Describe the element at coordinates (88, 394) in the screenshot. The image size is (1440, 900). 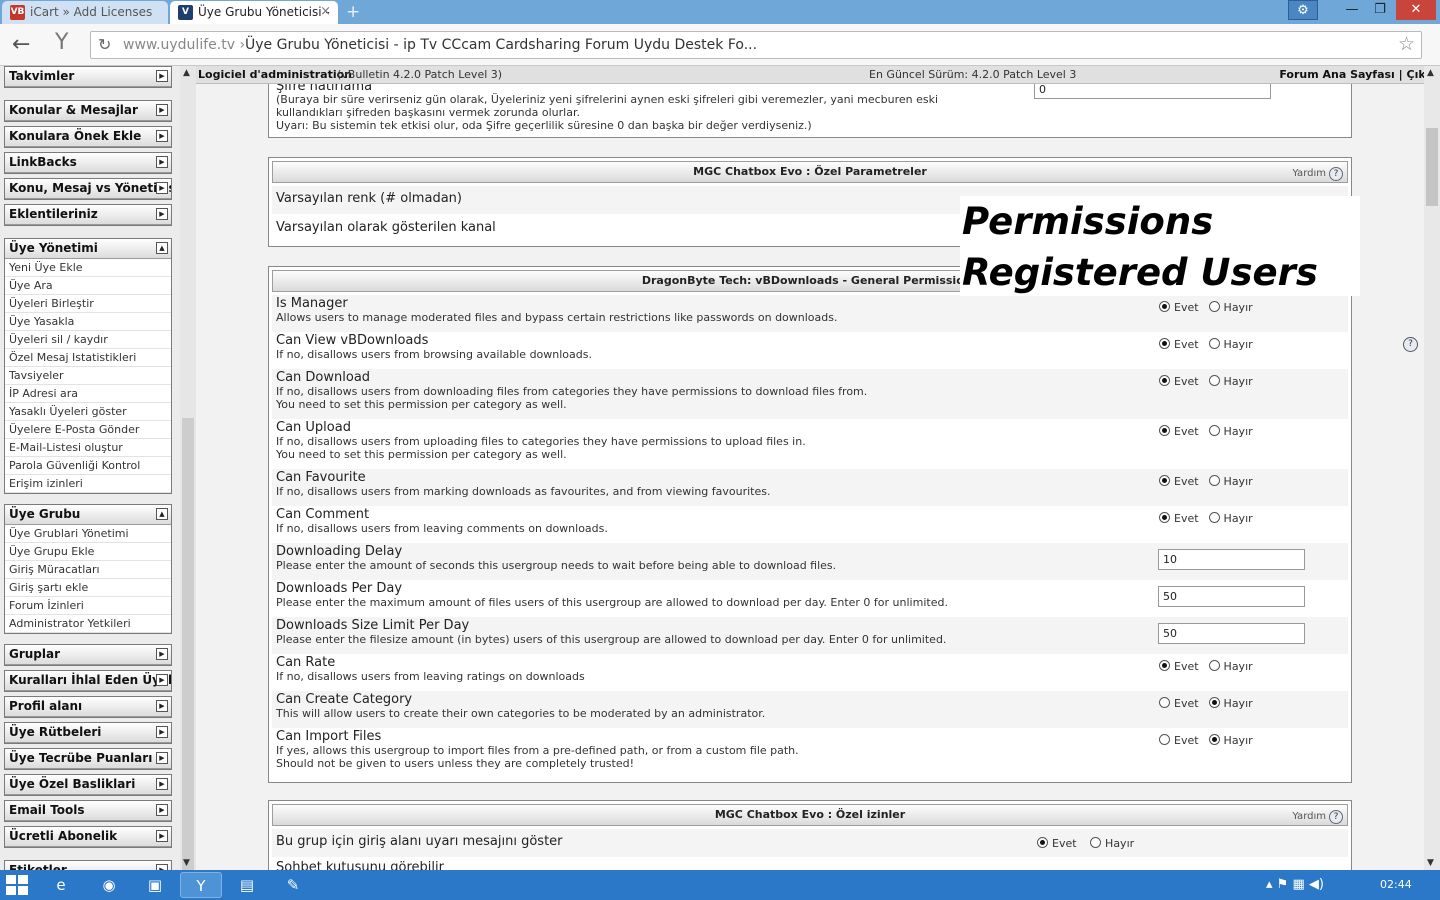
I see `sidebar-item: İP Adresi ara` at that location.